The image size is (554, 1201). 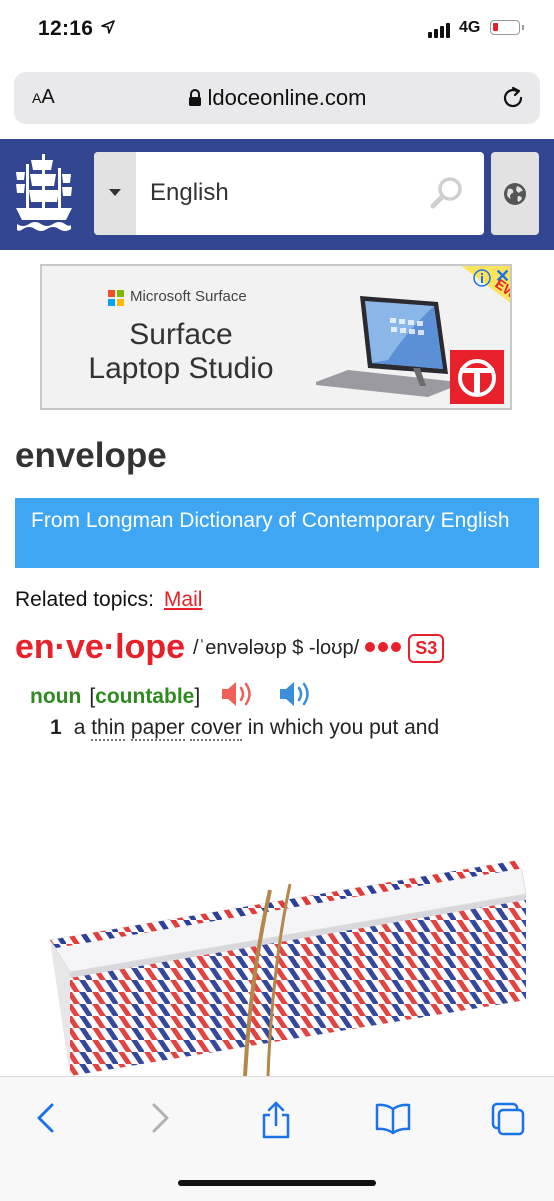 I want to click on language-button, so click(x=515, y=193).